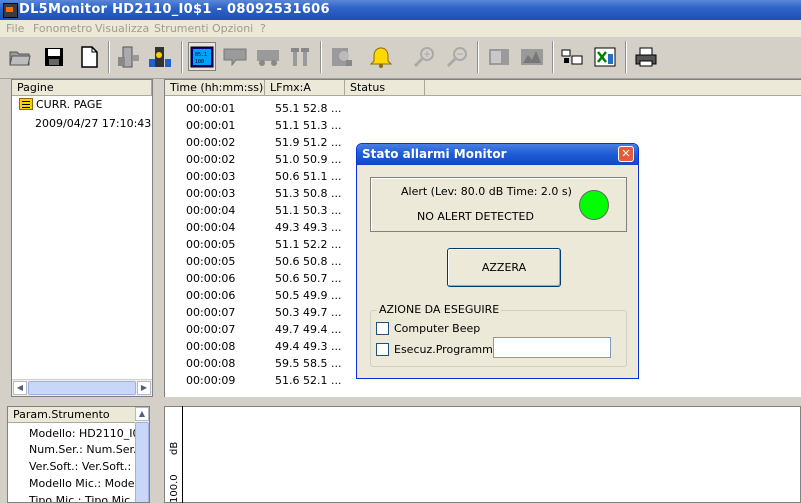 The height and width of the screenshot is (503, 801). I want to click on pages-horizontal-scrollbar: ◀ ▶, so click(82, 387).